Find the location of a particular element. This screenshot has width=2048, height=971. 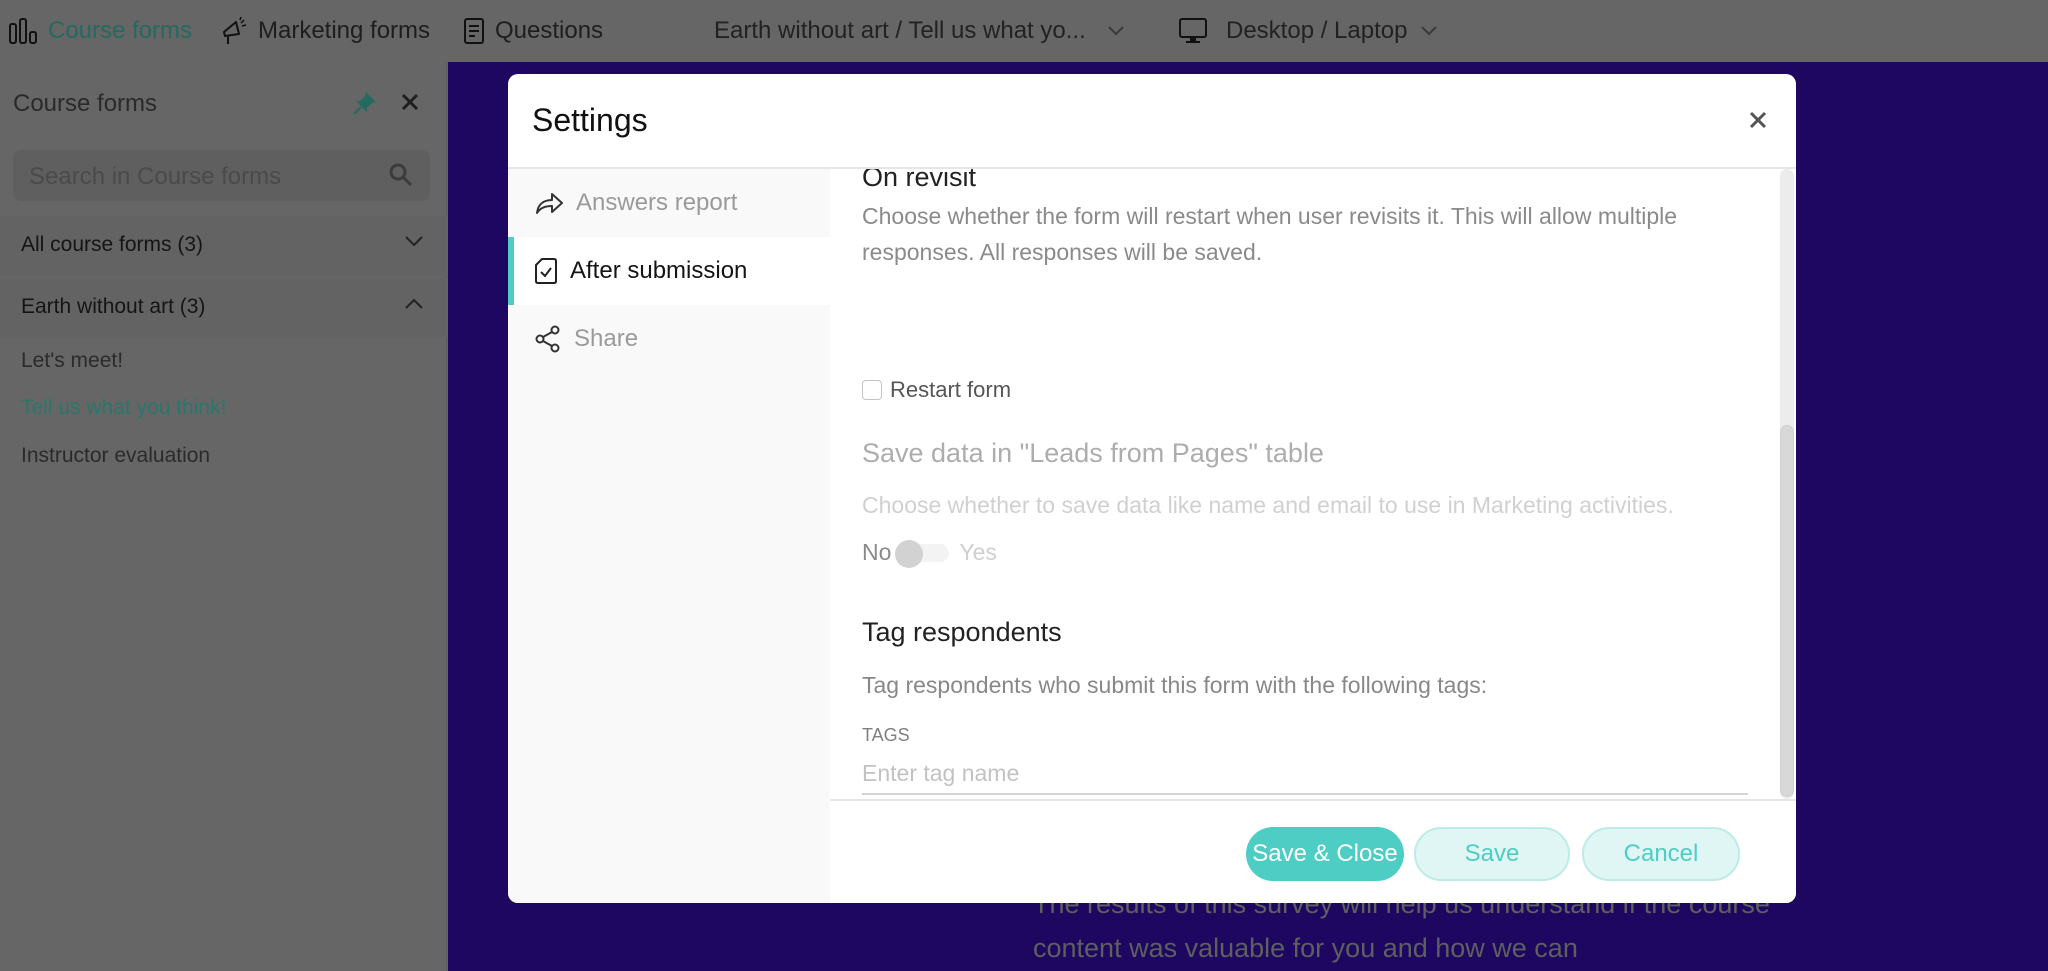

tags-field-label: TAGS is located at coordinates (886, 735).